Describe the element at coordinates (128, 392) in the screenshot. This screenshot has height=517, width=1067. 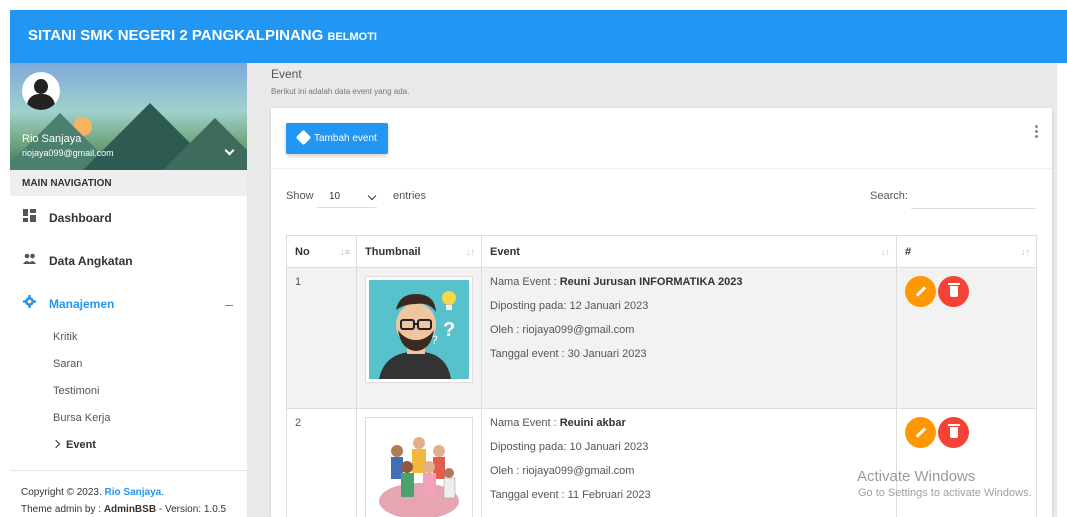
I see `sidebar-subitem-testimoni: Testimoni` at that location.